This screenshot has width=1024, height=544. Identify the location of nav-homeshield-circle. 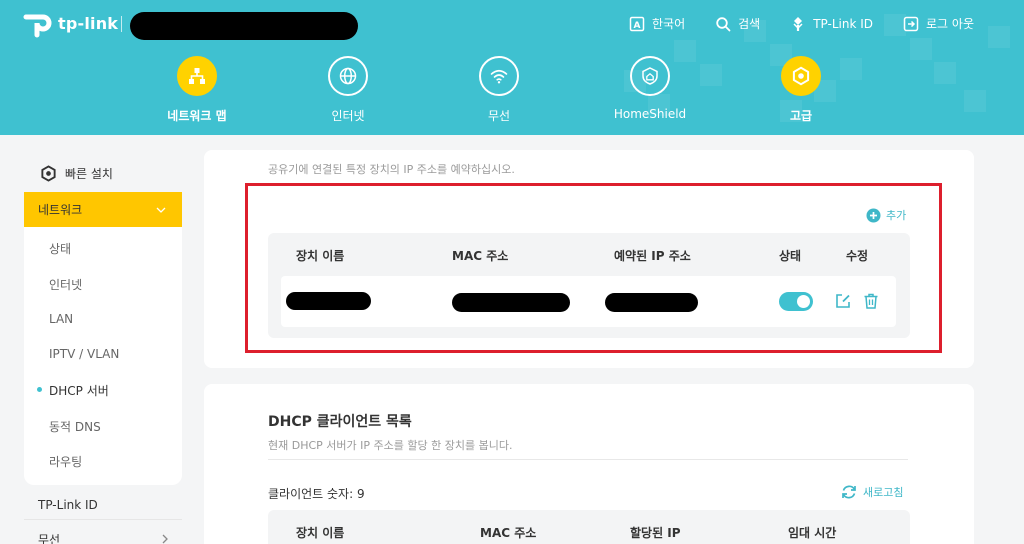
(650, 76).